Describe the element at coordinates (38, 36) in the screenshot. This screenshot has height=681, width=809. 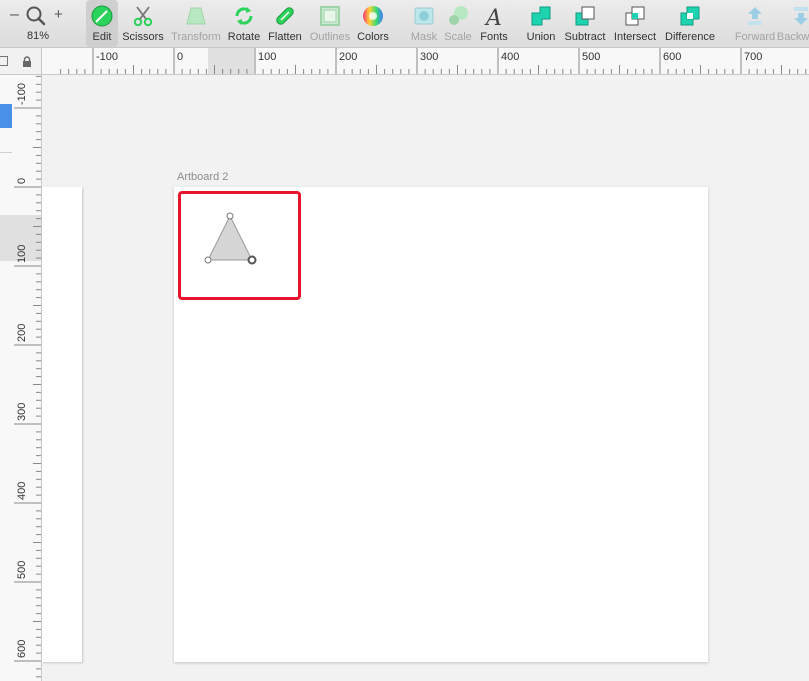
I see `zoom-level: 81%` at that location.